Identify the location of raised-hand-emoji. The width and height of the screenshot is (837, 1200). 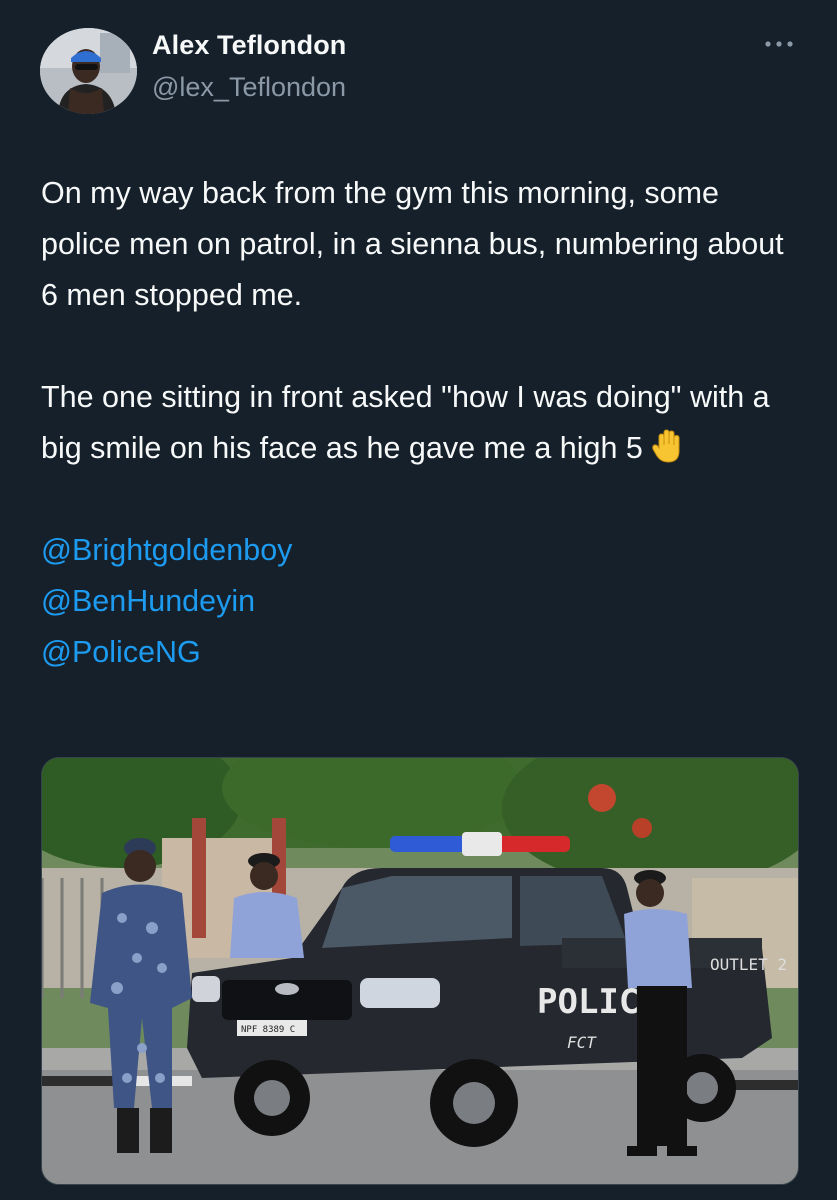
(668, 446).